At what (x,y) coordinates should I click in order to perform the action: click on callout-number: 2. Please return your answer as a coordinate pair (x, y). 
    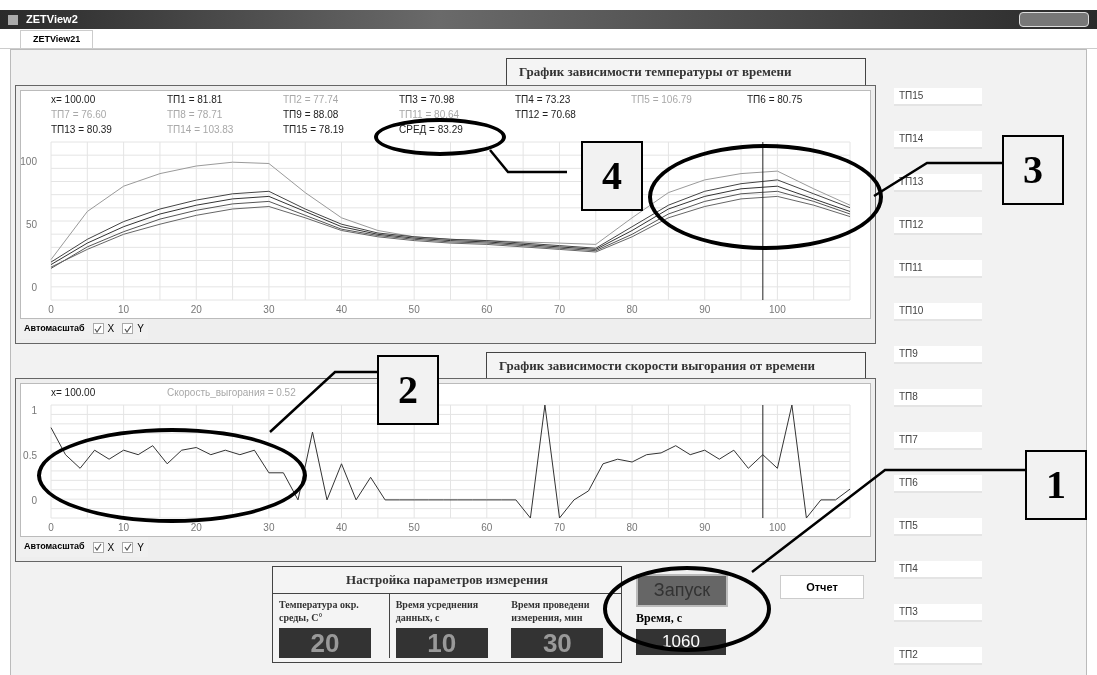
    Looking at the image, I should click on (408, 390).